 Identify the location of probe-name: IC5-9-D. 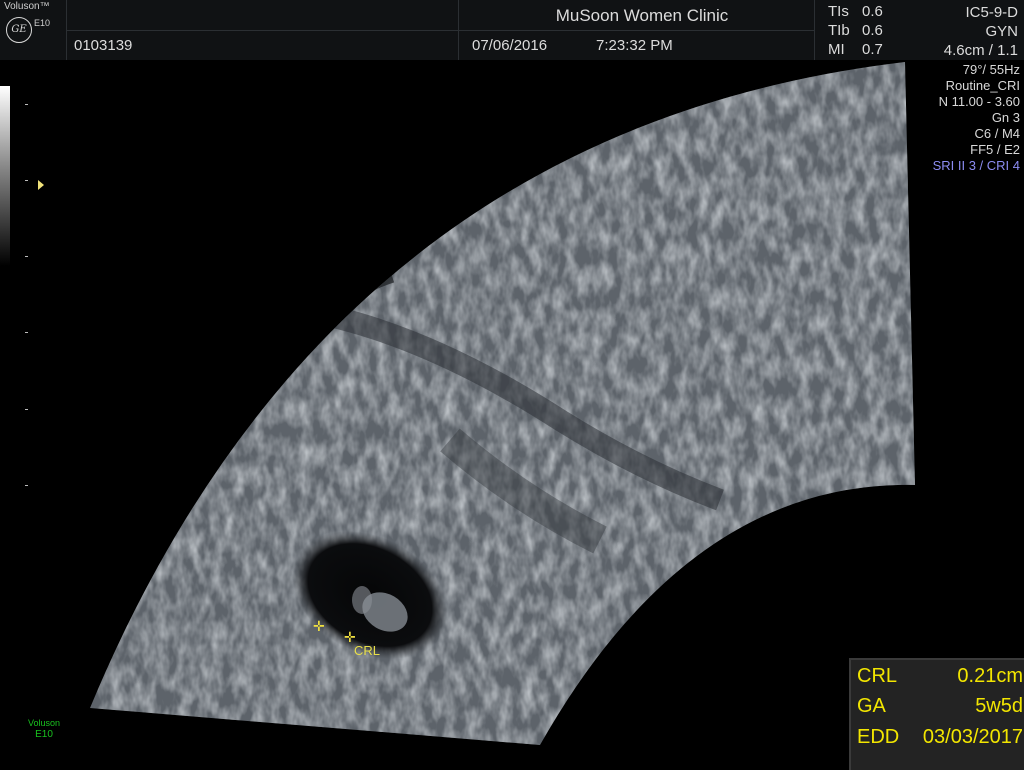
(991, 12).